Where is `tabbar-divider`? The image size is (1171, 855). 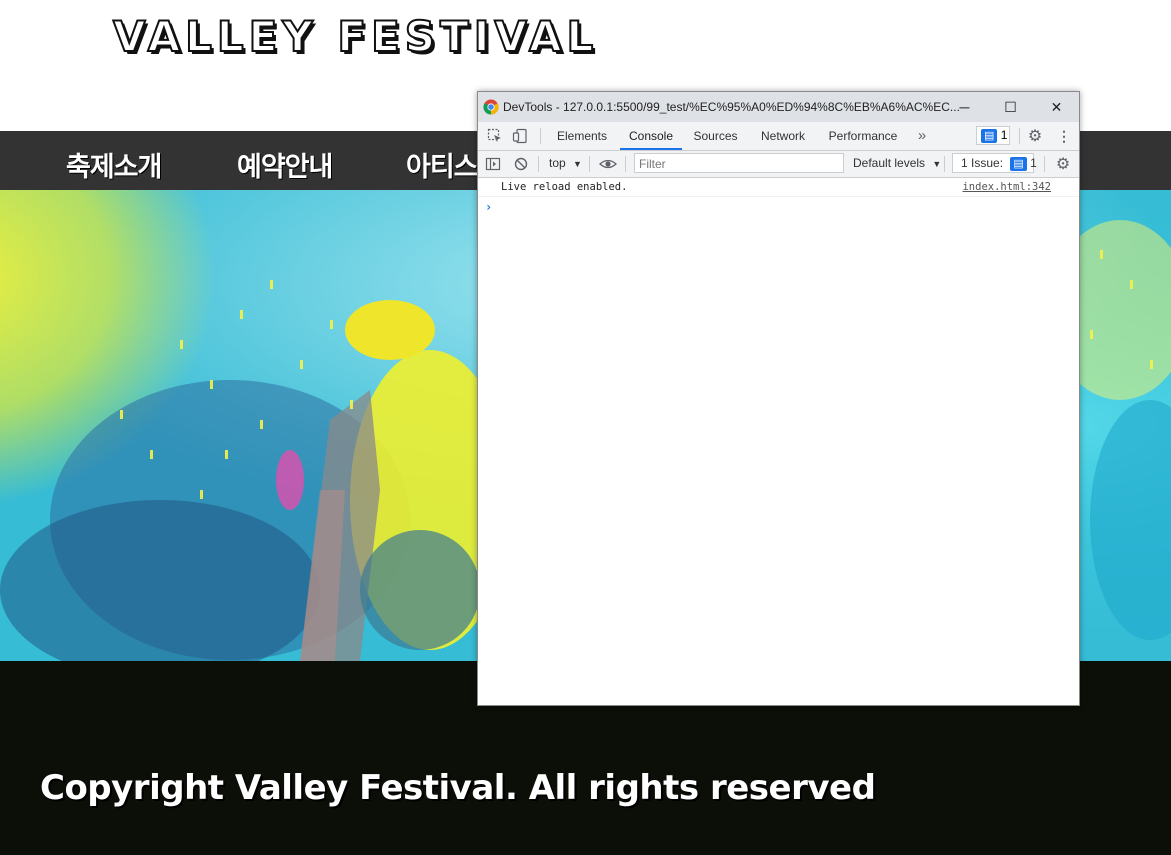 tabbar-divider is located at coordinates (540, 136).